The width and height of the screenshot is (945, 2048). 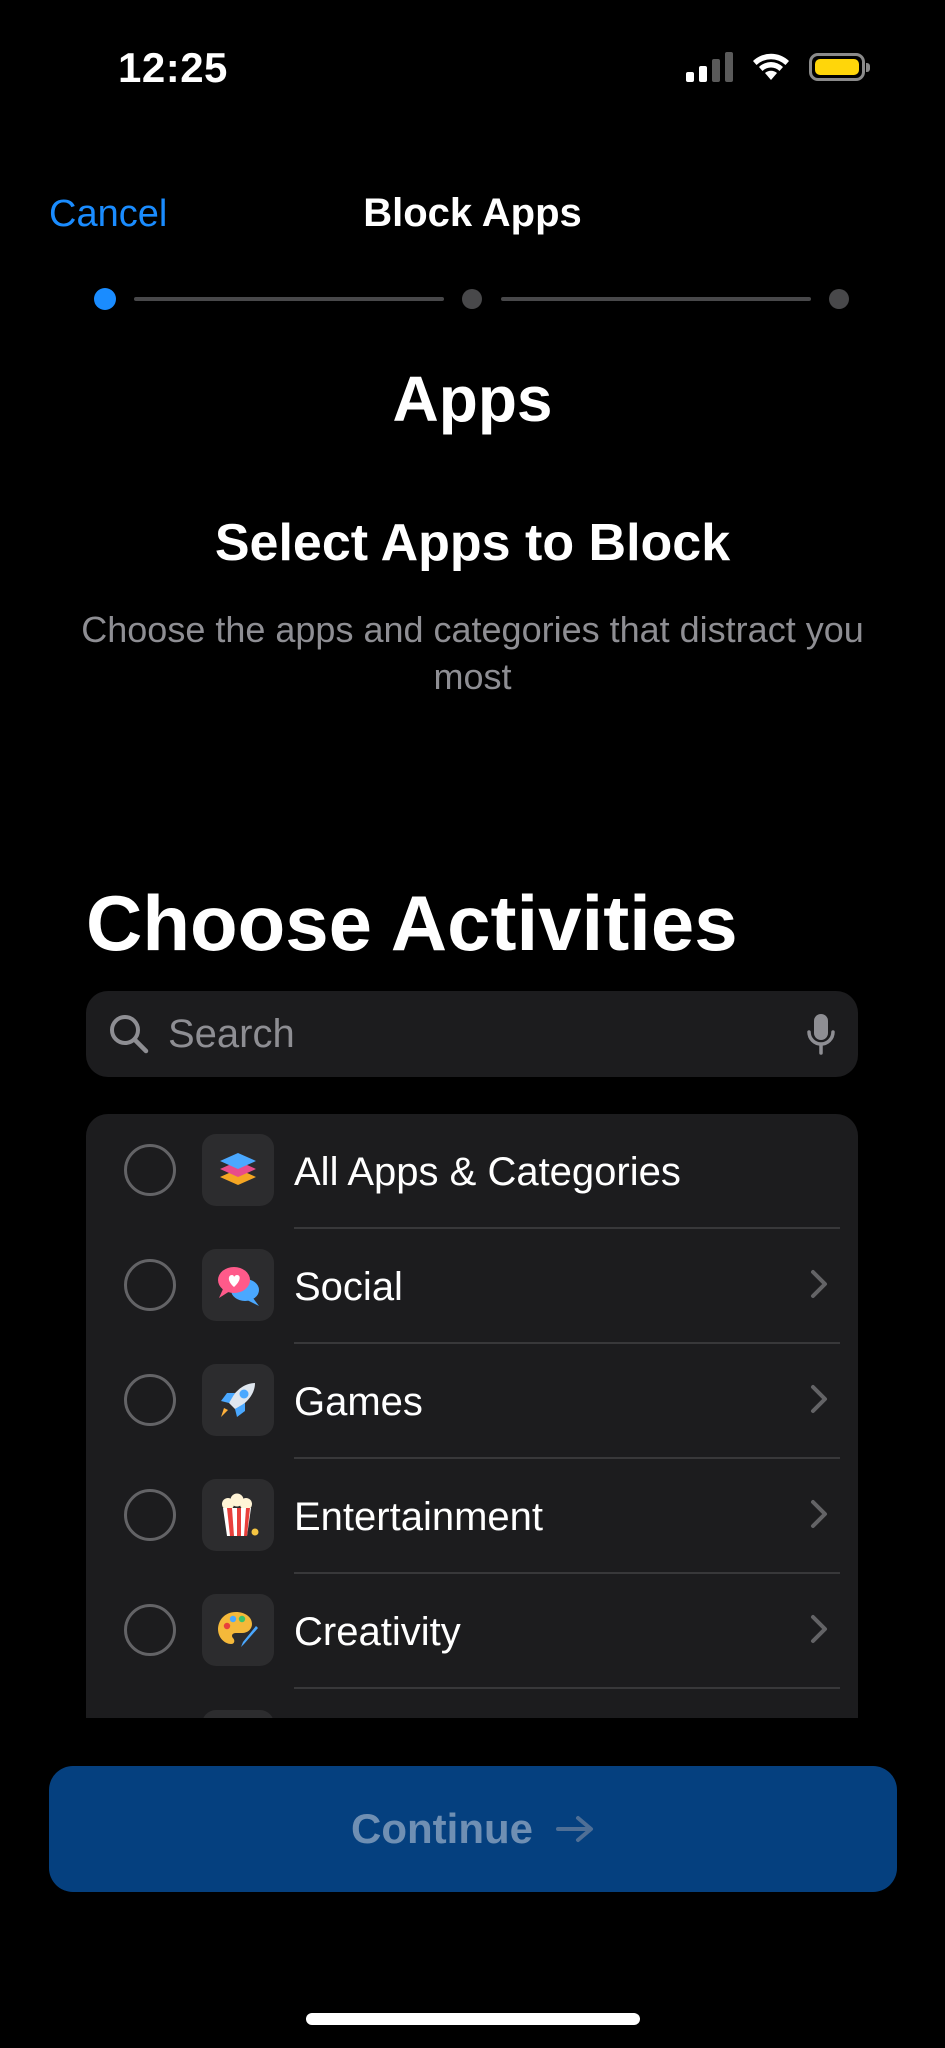 I want to click on list-item-entertainment: Entertainment, so click(x=472, y=1516).